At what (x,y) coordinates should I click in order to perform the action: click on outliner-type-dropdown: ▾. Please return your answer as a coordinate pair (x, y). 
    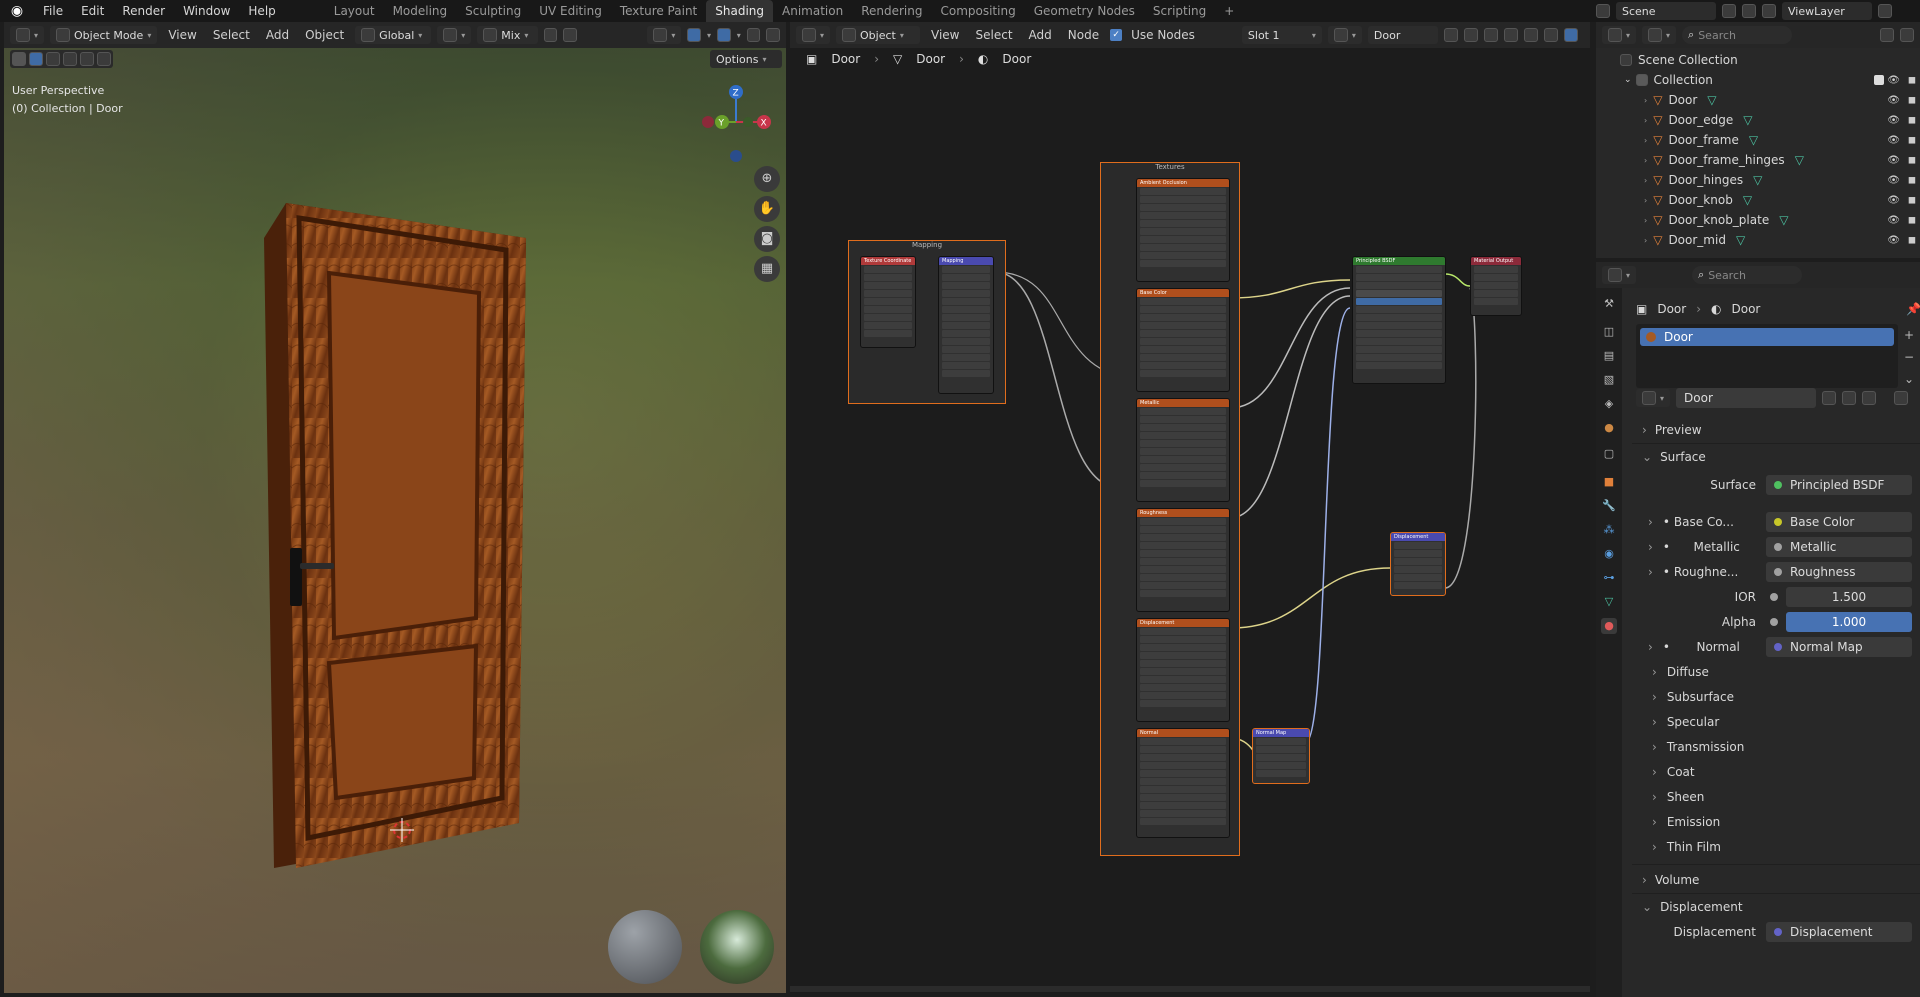
    Looking at the image, I should click on (1619, 35).